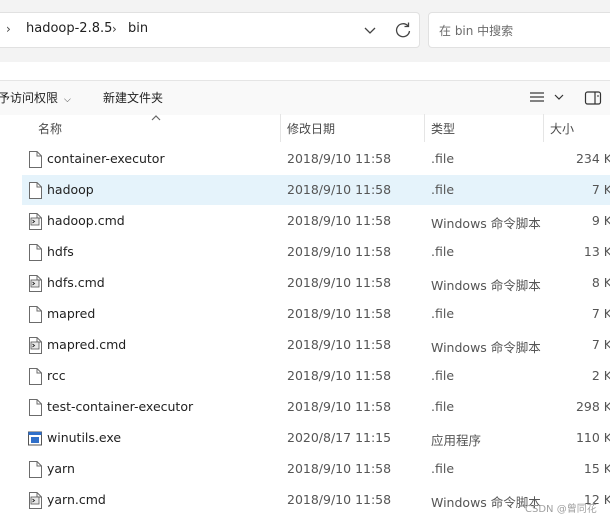 The height and width of the screenshot is (518, 610). What do you see at coordinates (600, 375) in the screenshot?
I see `file-size: 2 K` at bounding box center [600, 375].